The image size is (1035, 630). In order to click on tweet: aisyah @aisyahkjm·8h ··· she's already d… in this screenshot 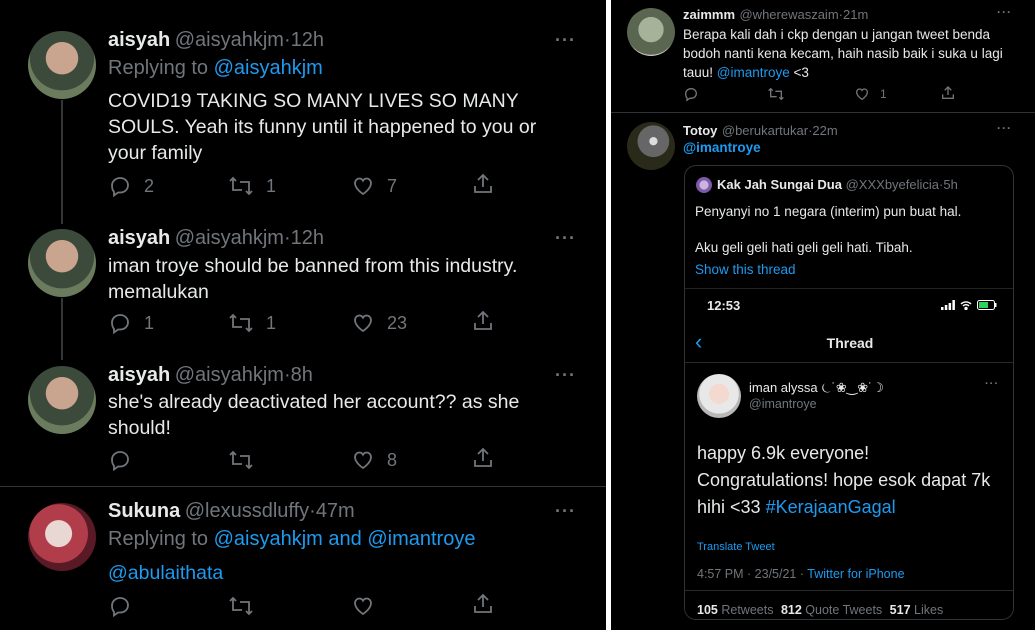, I will do `click(303, 424)`.